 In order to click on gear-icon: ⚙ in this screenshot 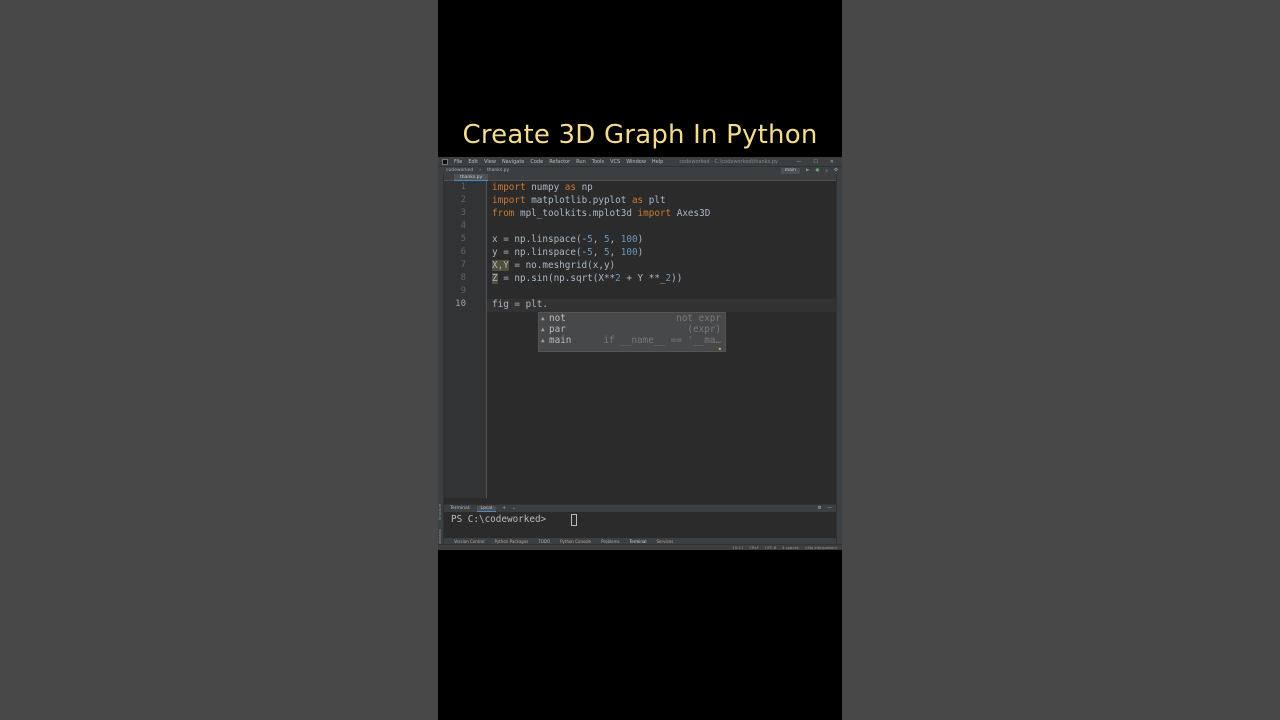, I will do `click(819, 508)`.